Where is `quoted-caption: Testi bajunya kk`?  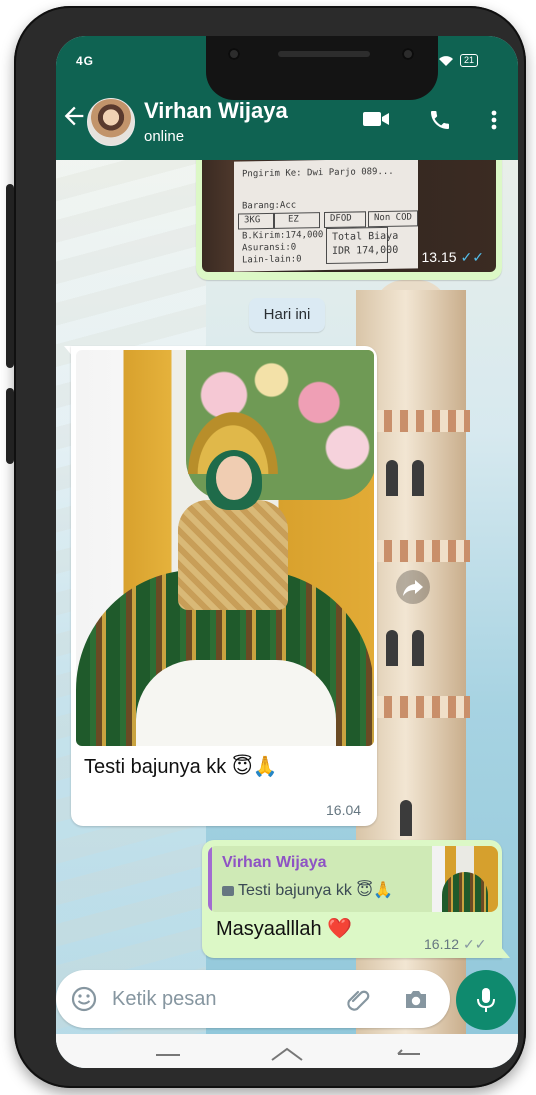
quoted-caption: Testi bajunya kk is located at coordinates (295, 890).